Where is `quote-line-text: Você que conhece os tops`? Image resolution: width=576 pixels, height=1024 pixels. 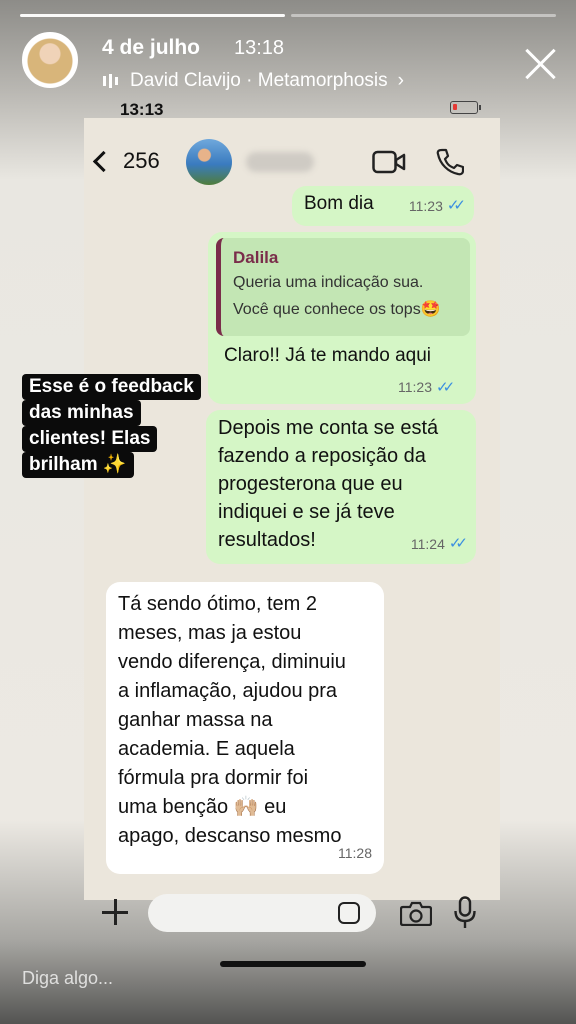 quote-line-text: Você que conhece os tops is located at coordinates (327, 309).